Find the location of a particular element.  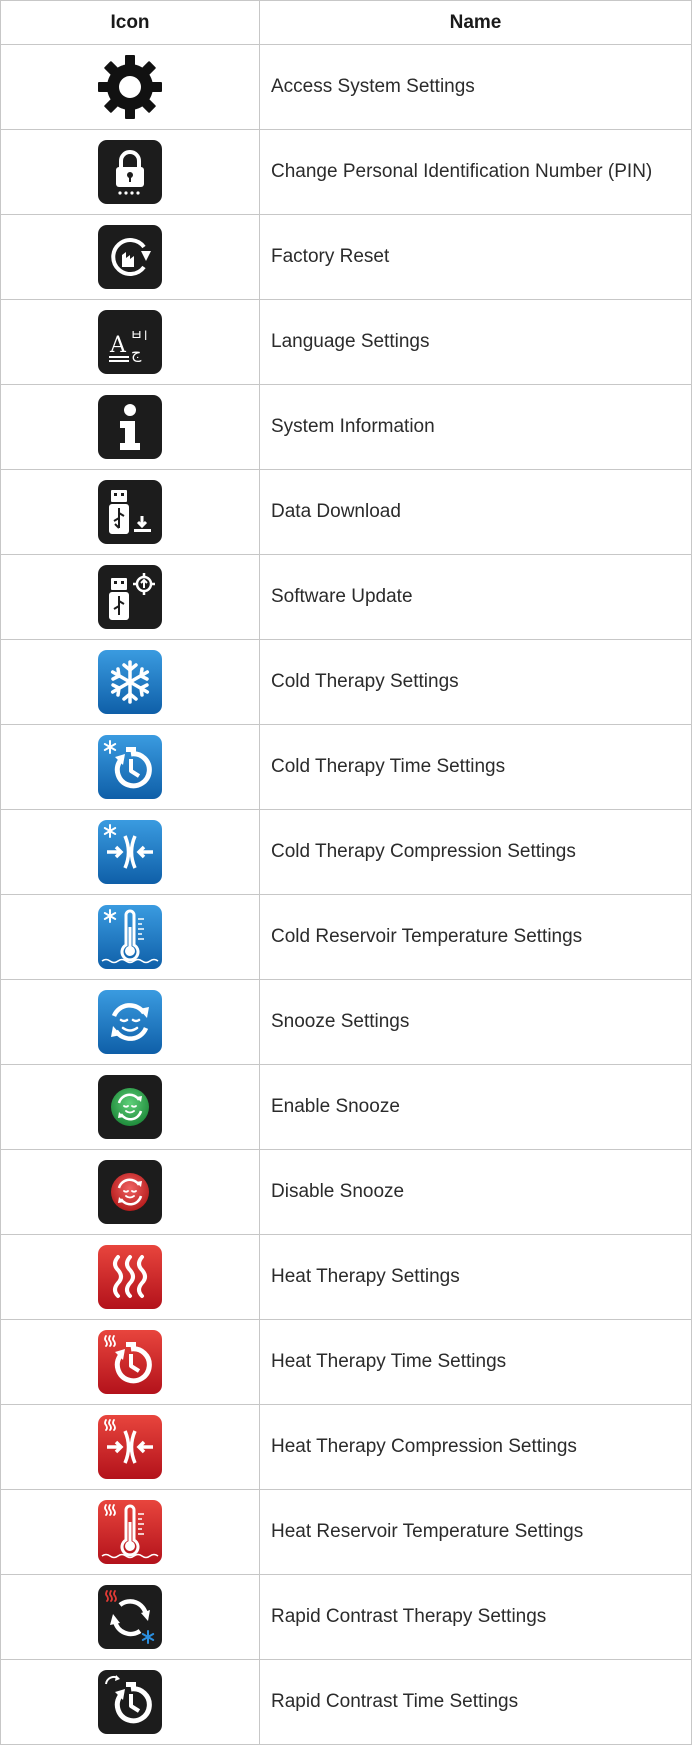

heat-timer-icon is located at coordinates (130, 1362).